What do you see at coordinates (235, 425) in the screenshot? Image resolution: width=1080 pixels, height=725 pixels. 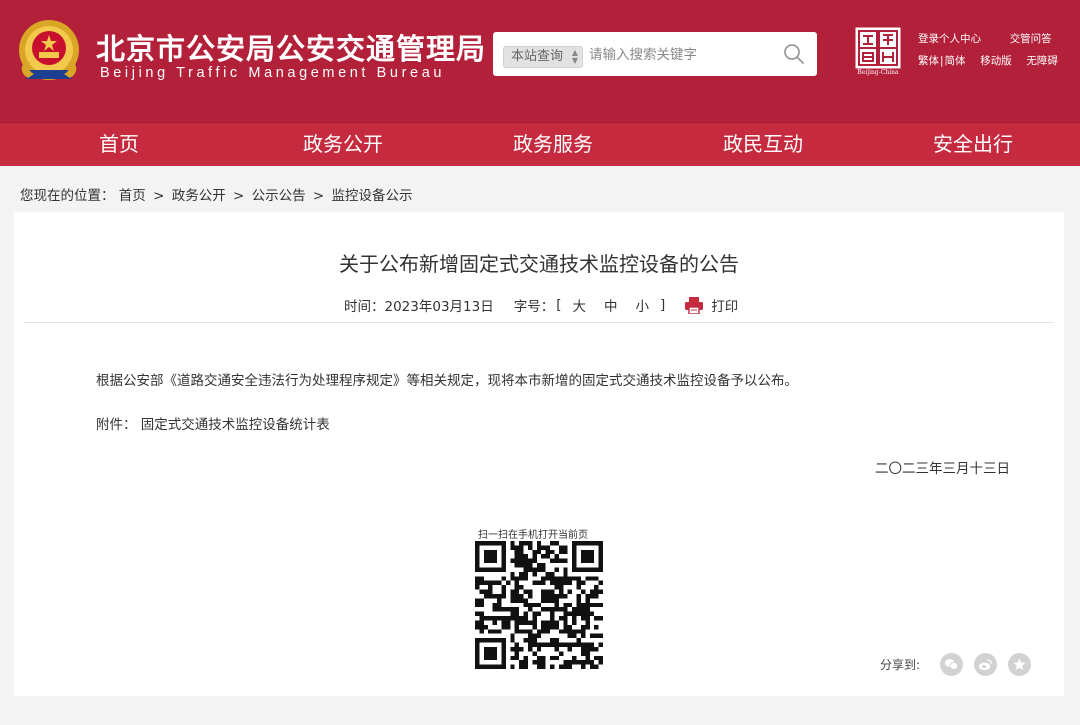 I see `attachment-link: 固定式交通技术监控设备统计表` at bounding box center [235, 425].